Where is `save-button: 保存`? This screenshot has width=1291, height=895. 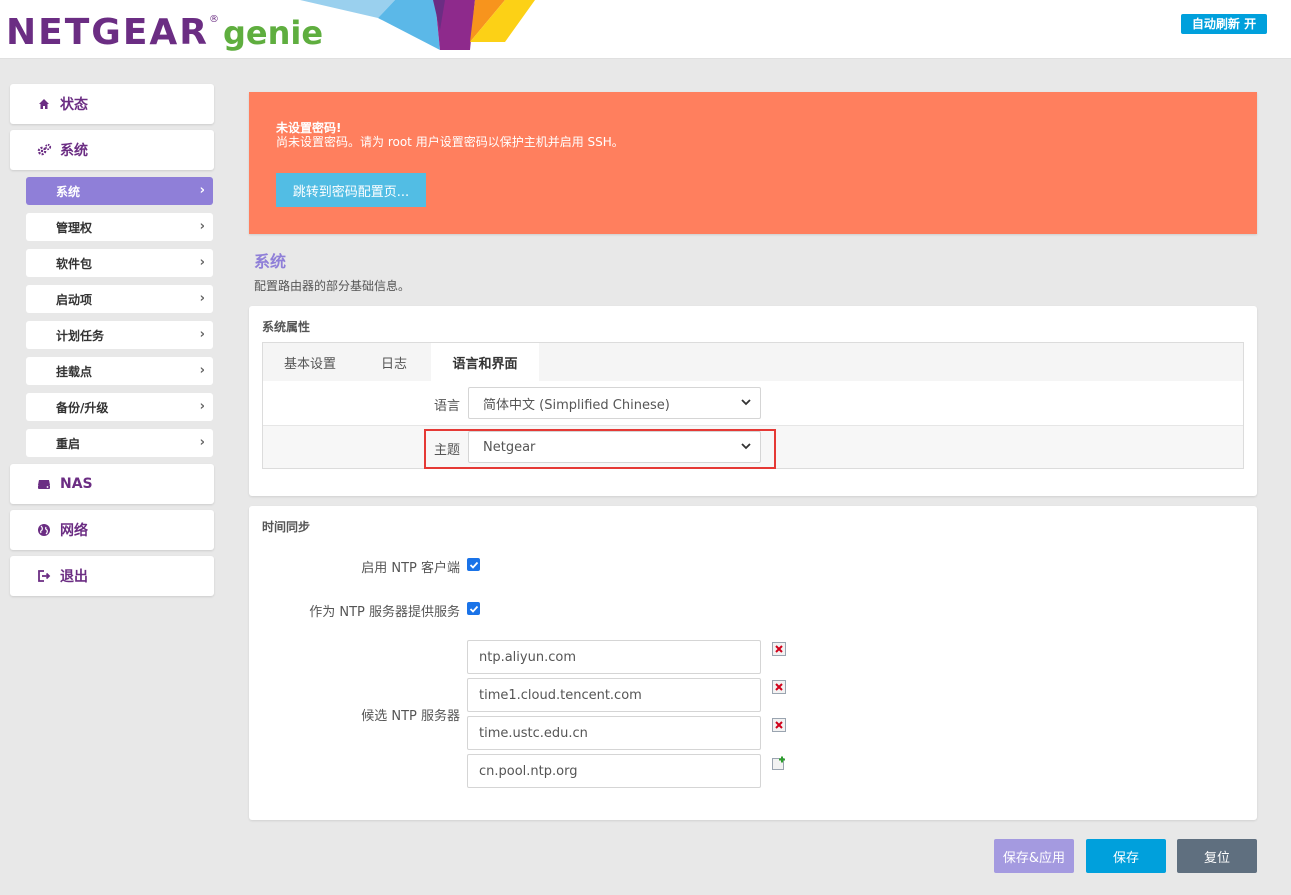 save-button: 保存 is located at coordinates (1126, 856).